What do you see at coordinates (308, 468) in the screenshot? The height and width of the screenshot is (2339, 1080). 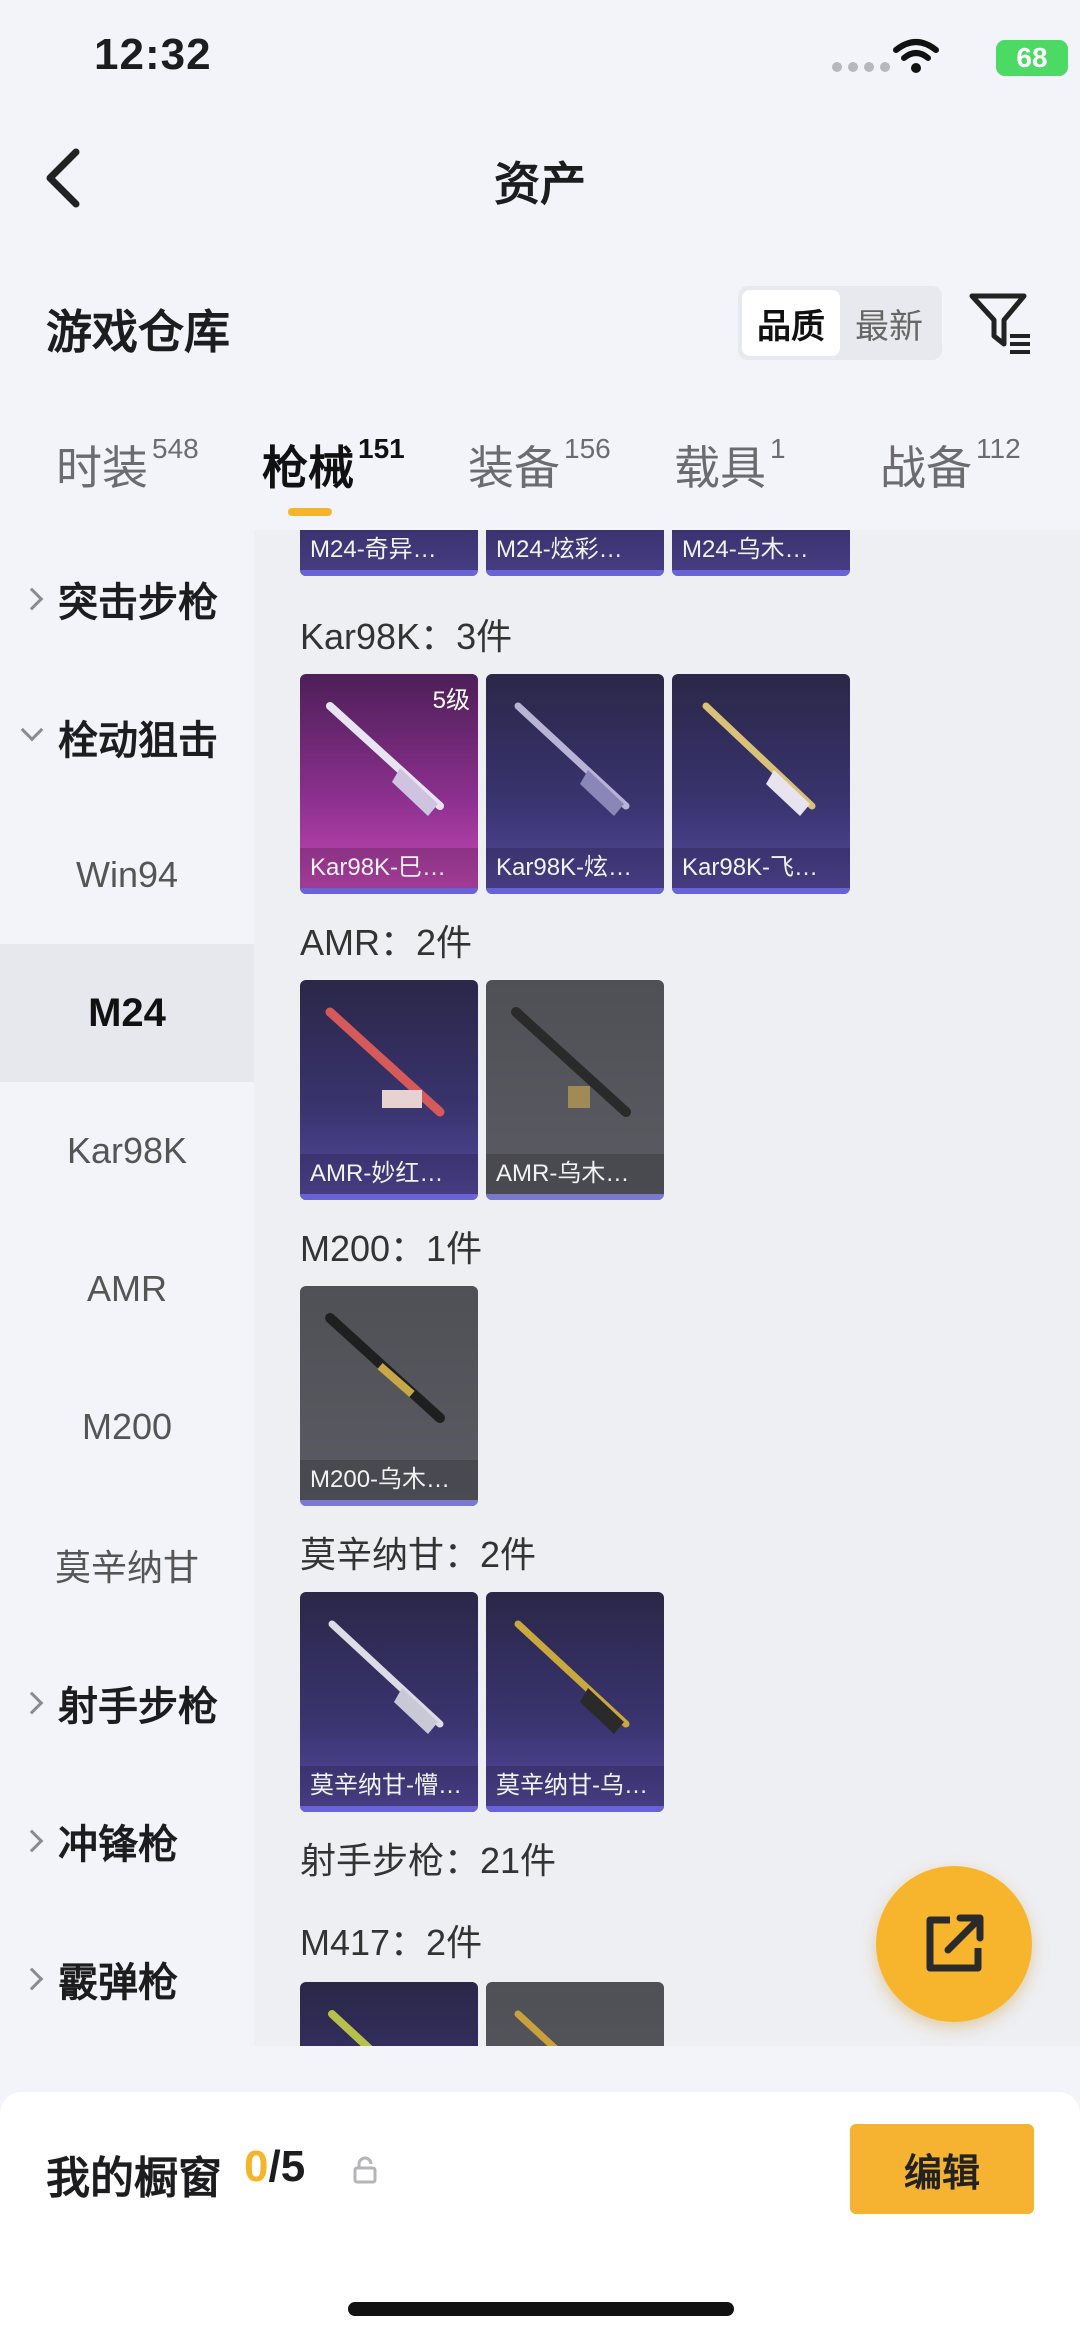 I see `tab-label: 枪械` at bounding box center [308, 468].